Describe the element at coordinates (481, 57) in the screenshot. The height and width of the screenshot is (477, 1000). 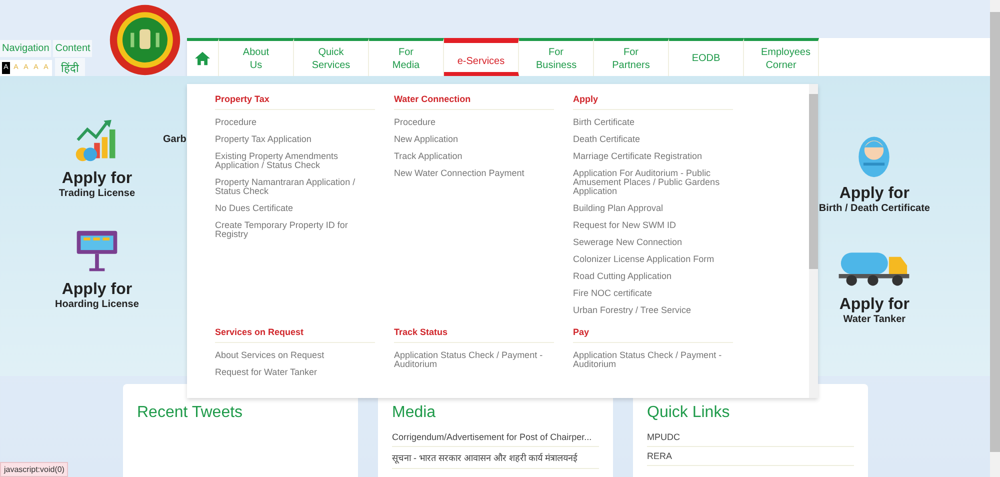
I see `nav-tab: e-Services` at that location.